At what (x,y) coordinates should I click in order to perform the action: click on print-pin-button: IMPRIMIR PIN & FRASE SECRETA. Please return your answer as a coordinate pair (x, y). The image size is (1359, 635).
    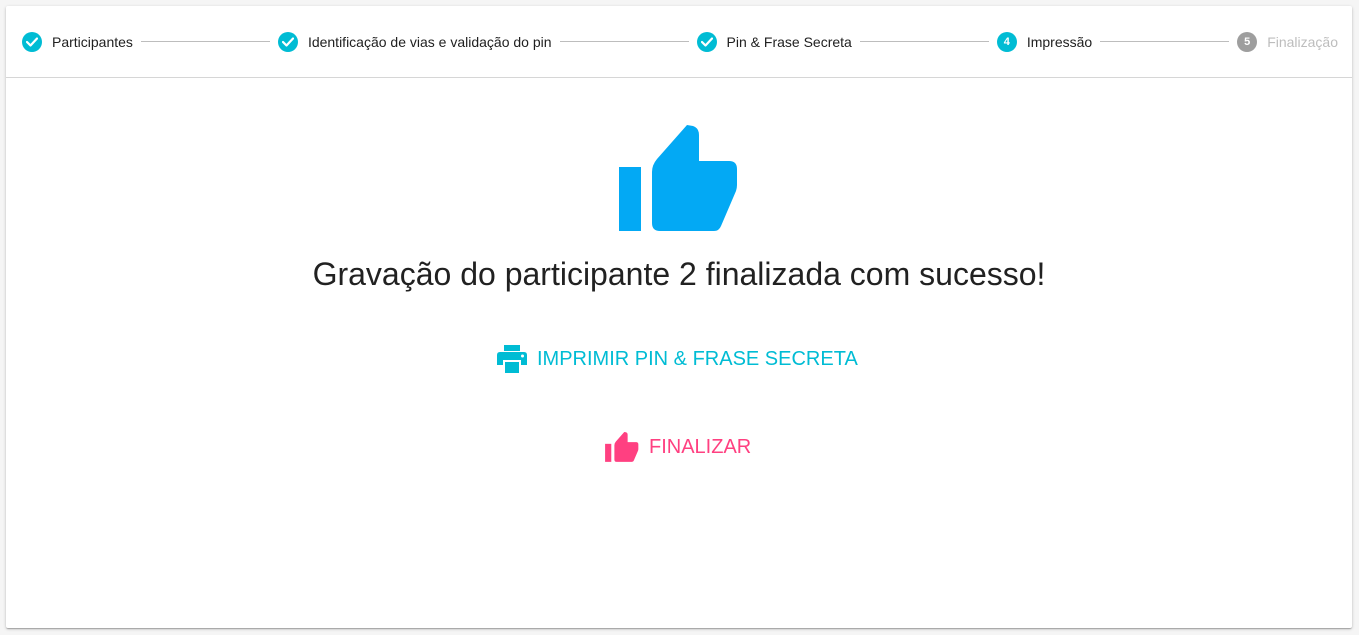
    Looking at the image, I should click on (677, 359).